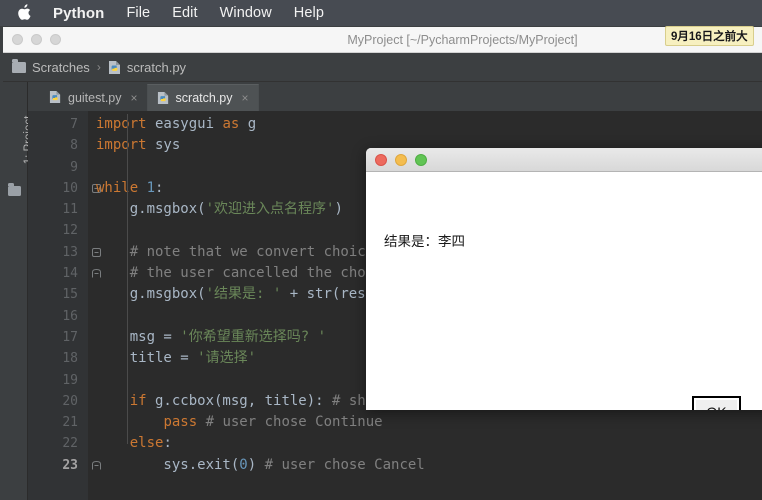 This screenshot has height=500, width=762. What do you see at coordinates (294, 422) in the screenshot?
I see `code-token: # user chose Continue` at bounding box center [294, 422].